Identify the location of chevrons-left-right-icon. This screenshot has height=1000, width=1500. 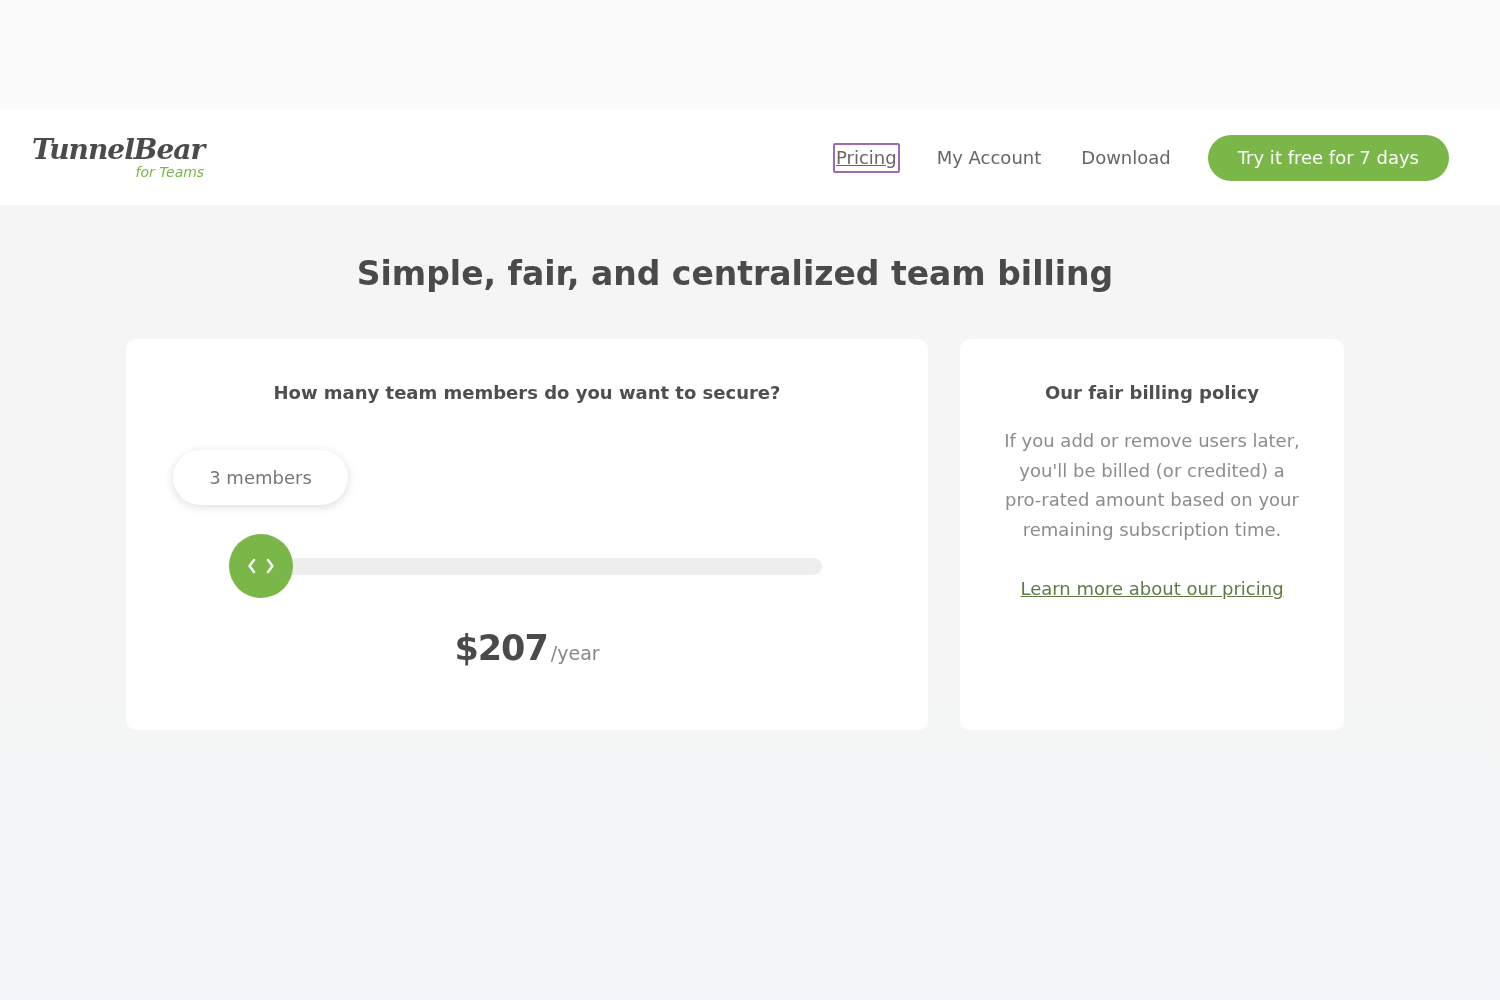
(261, 566).